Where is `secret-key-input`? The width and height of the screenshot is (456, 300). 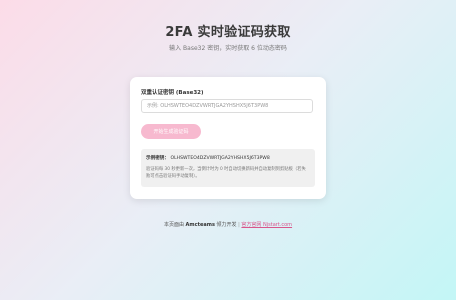
secret-key-input is located at coordinates (227, 106).